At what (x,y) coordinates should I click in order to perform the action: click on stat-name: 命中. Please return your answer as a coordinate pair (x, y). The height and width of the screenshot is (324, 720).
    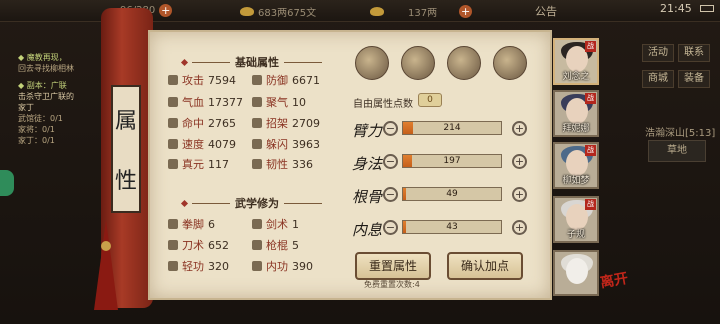
    Looking at the image, I should click on (193, 123).